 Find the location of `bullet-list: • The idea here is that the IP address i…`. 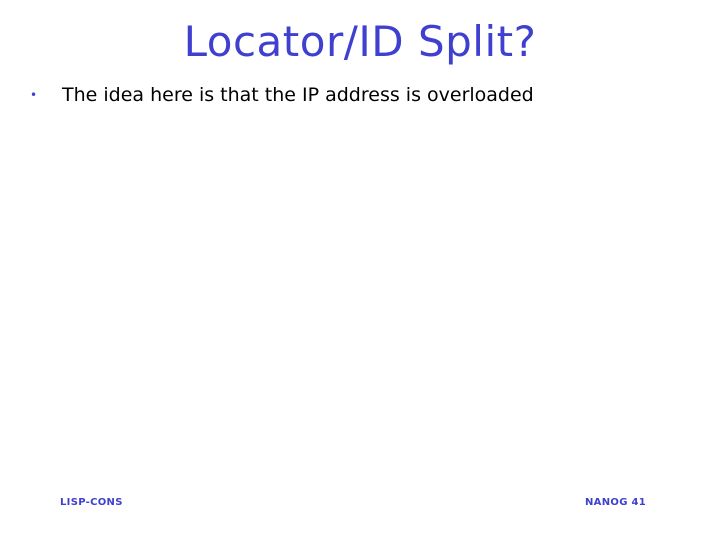

bullet-list: • The idea here is that the IP address i… is located at coordinates (360, 95).